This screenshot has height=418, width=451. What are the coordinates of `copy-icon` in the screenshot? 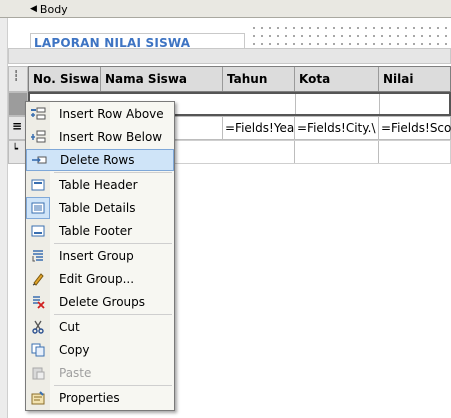 It's located at (38, 350).